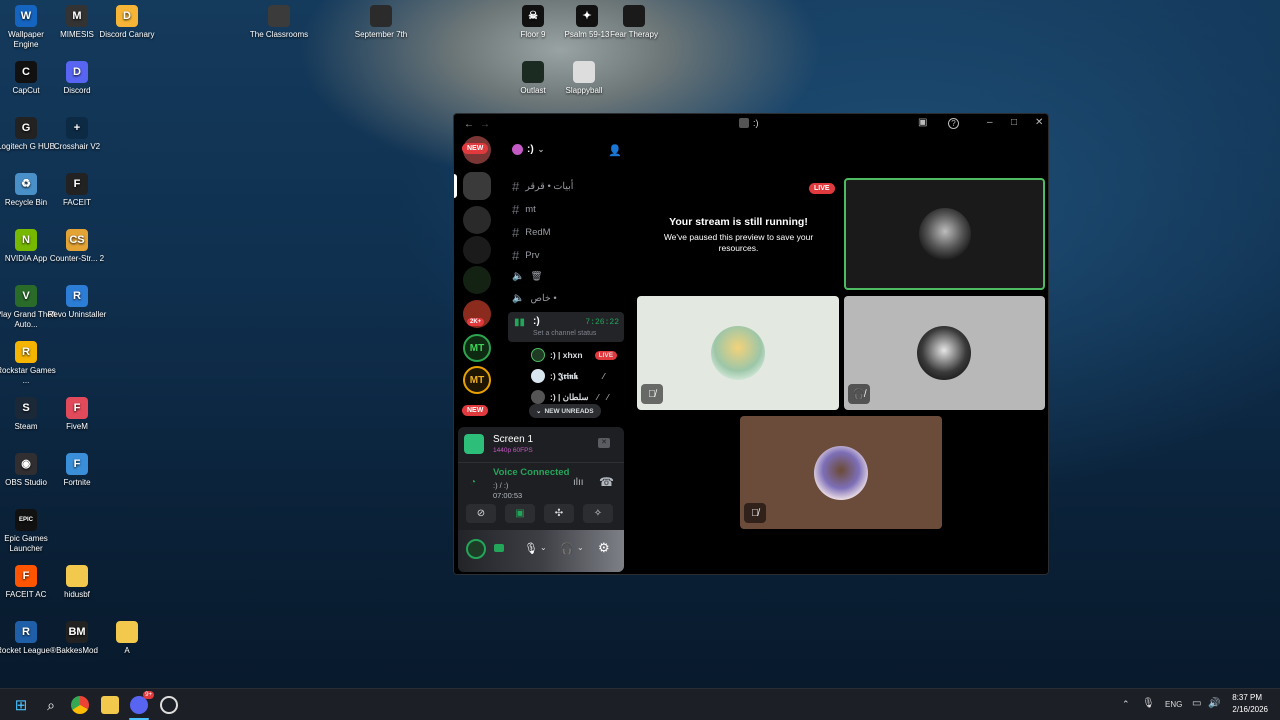 The image size is (1280, 720). Describe the element at coordinates (1039, 122) in the screenshot. I see `close-button: ✕` at that location.